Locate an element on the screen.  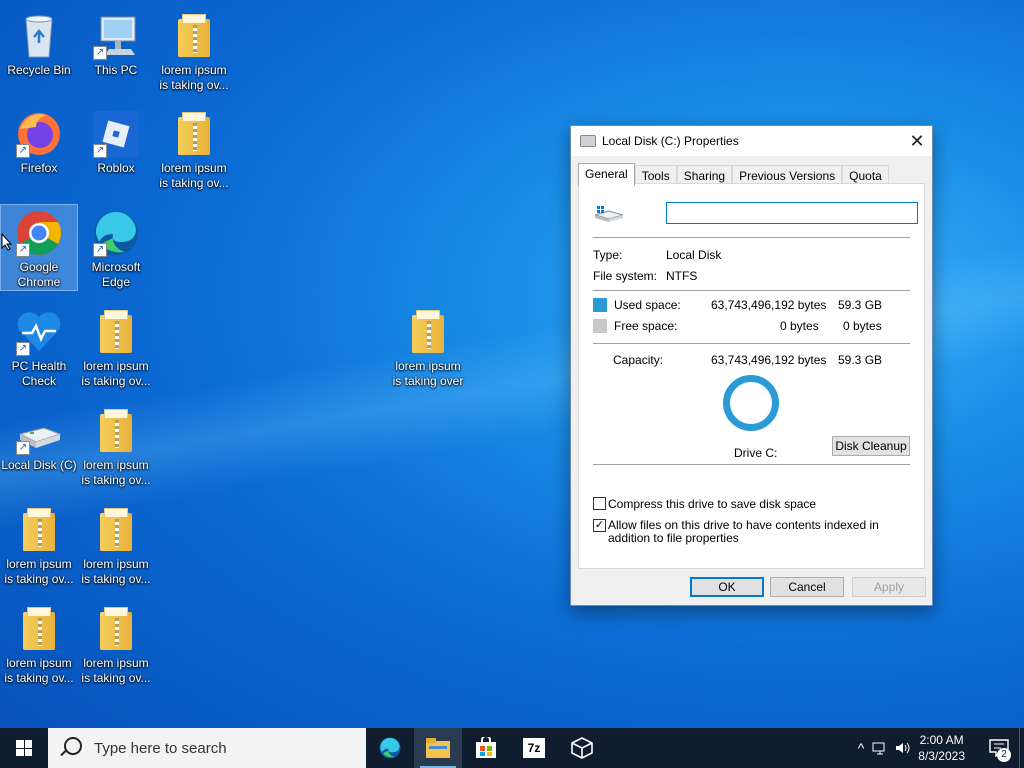
action-center-button: 2 is located at coordinates (999, 748).